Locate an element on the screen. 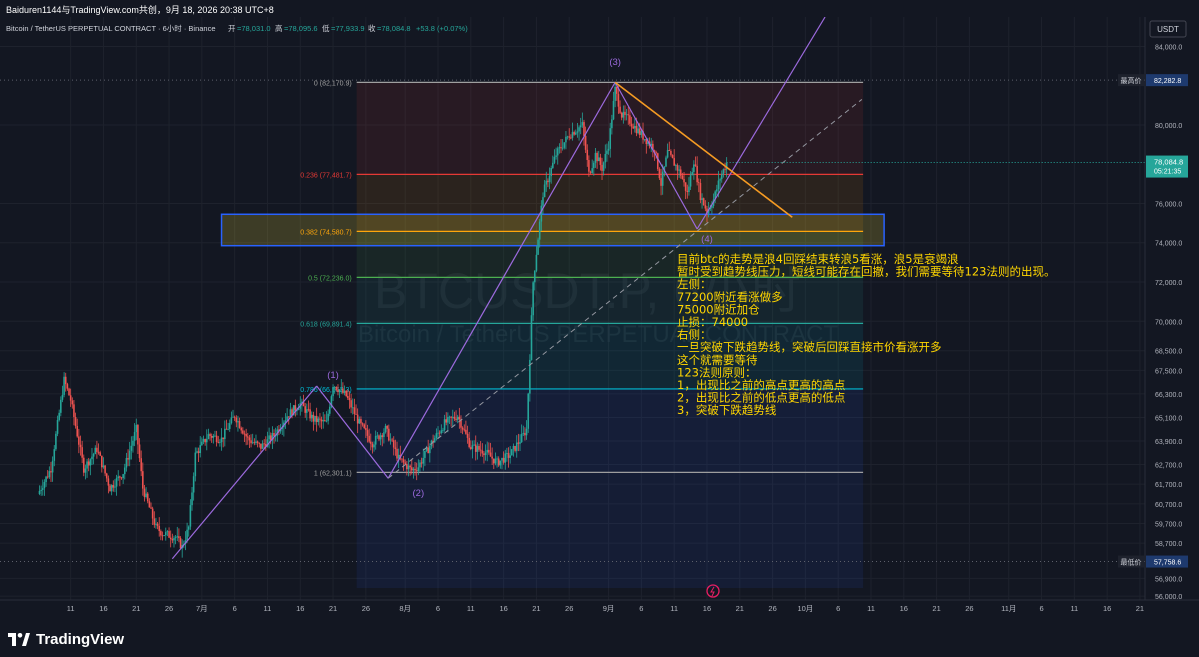 This screenshot has width=1199, height=657. footer: TradingView is located at coordinates (599, 638).